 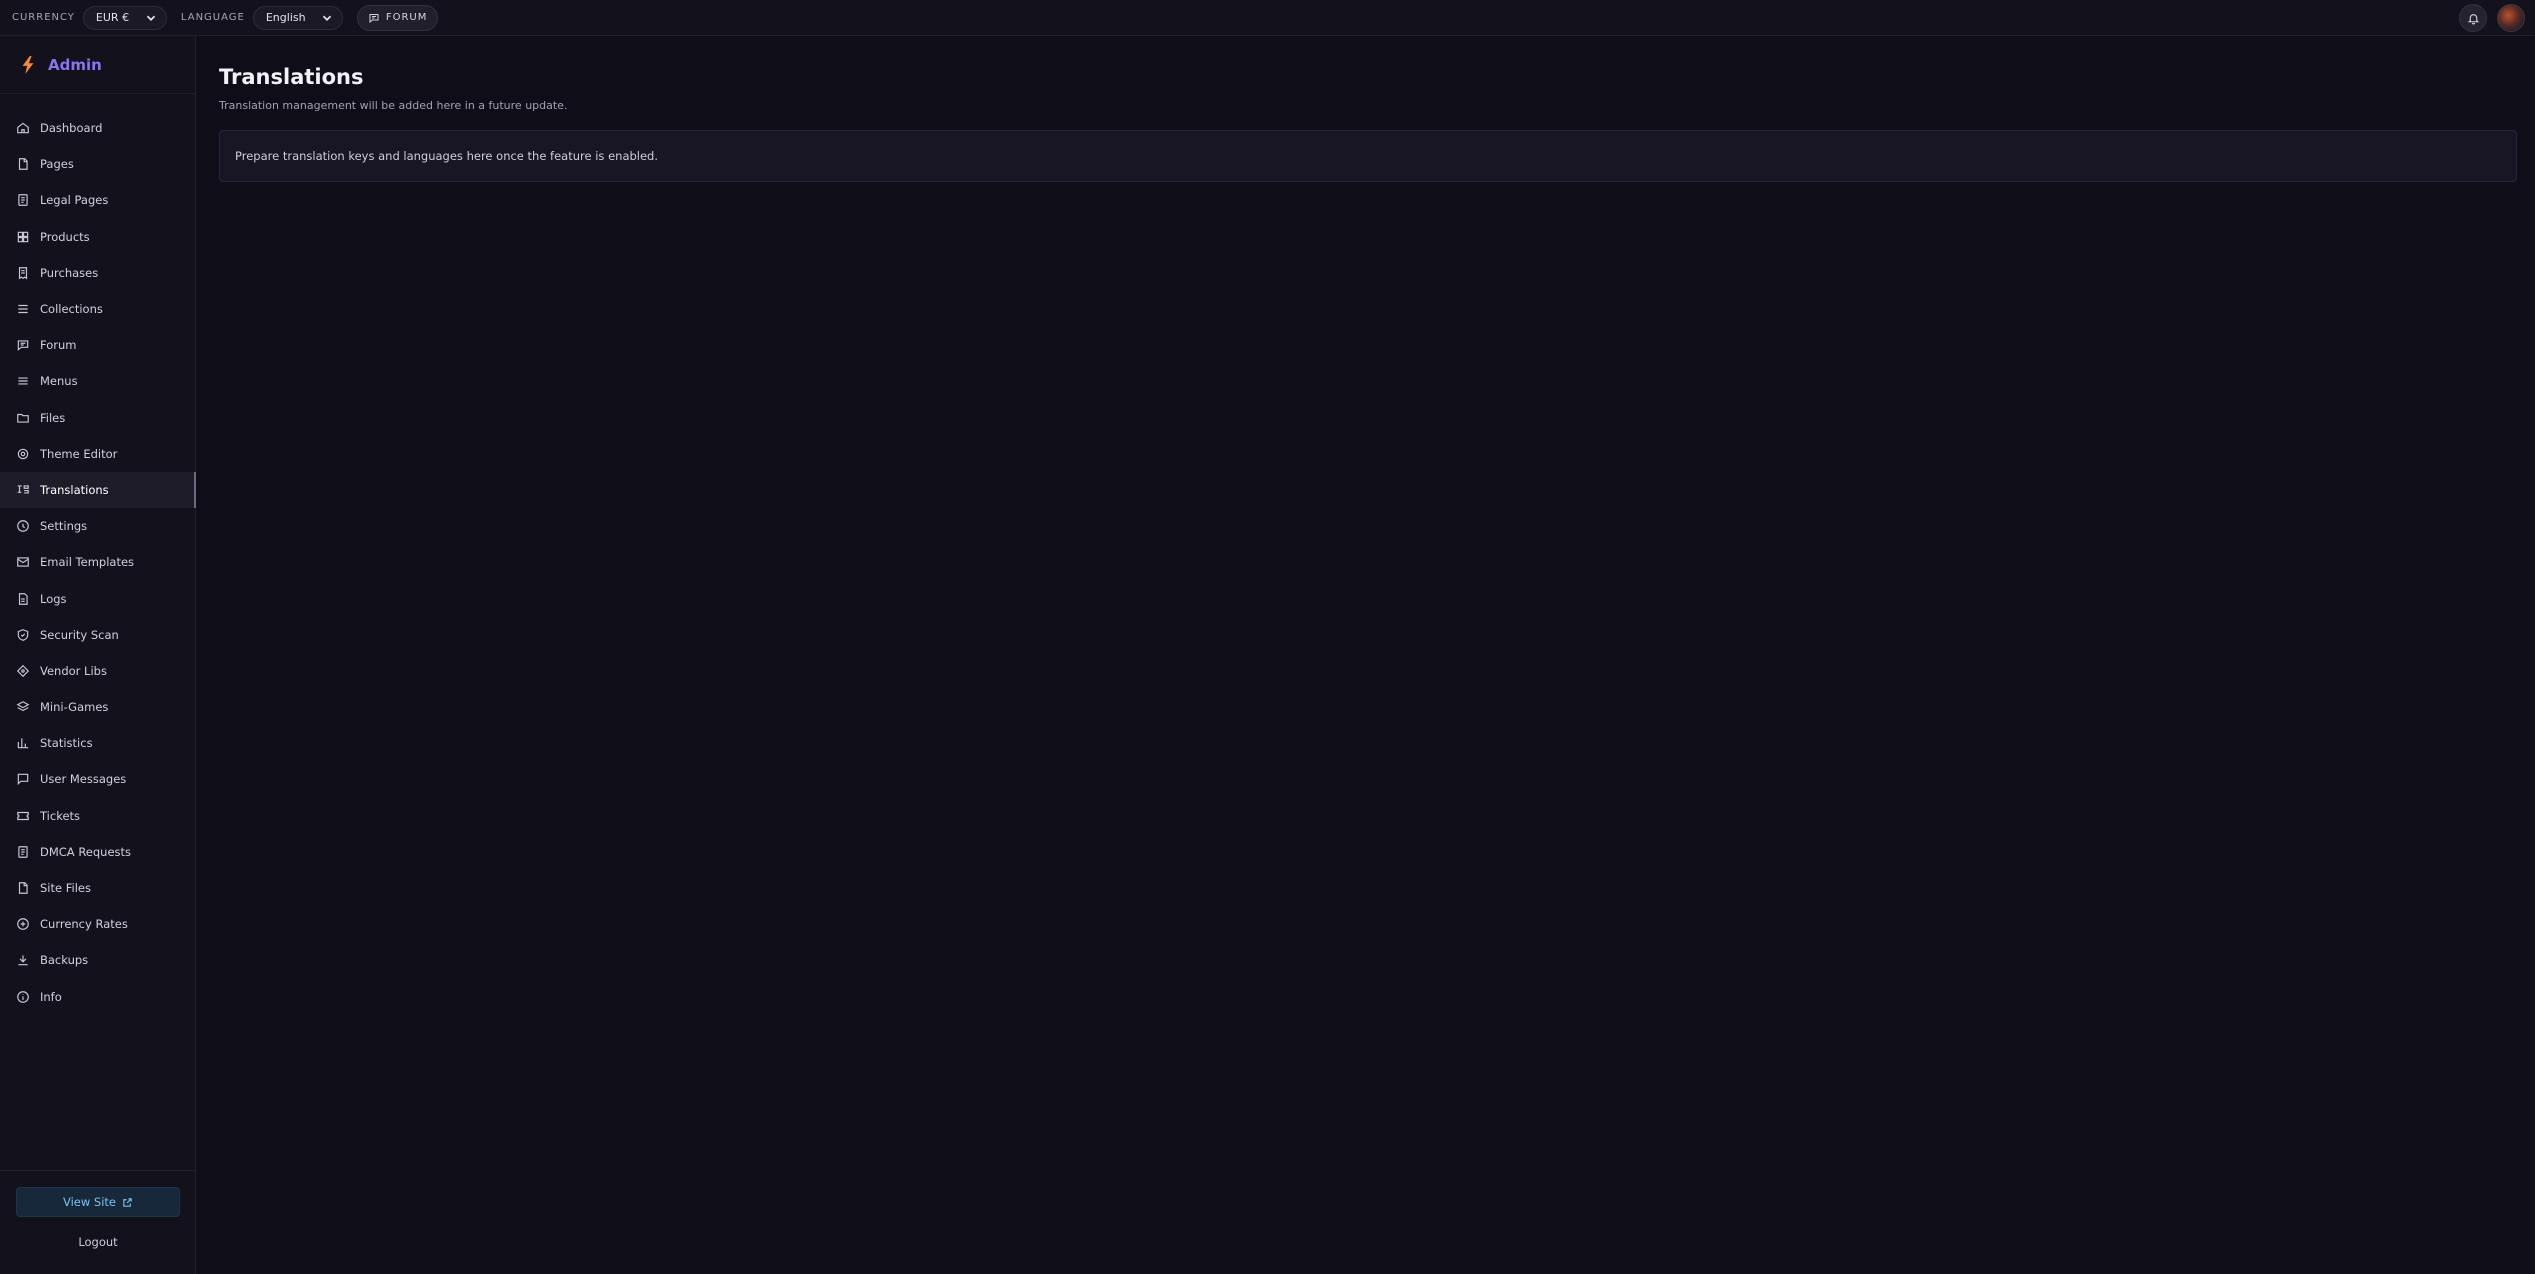 I want to click on sidebar-item-label: Settings, so click(x=64, y=526).